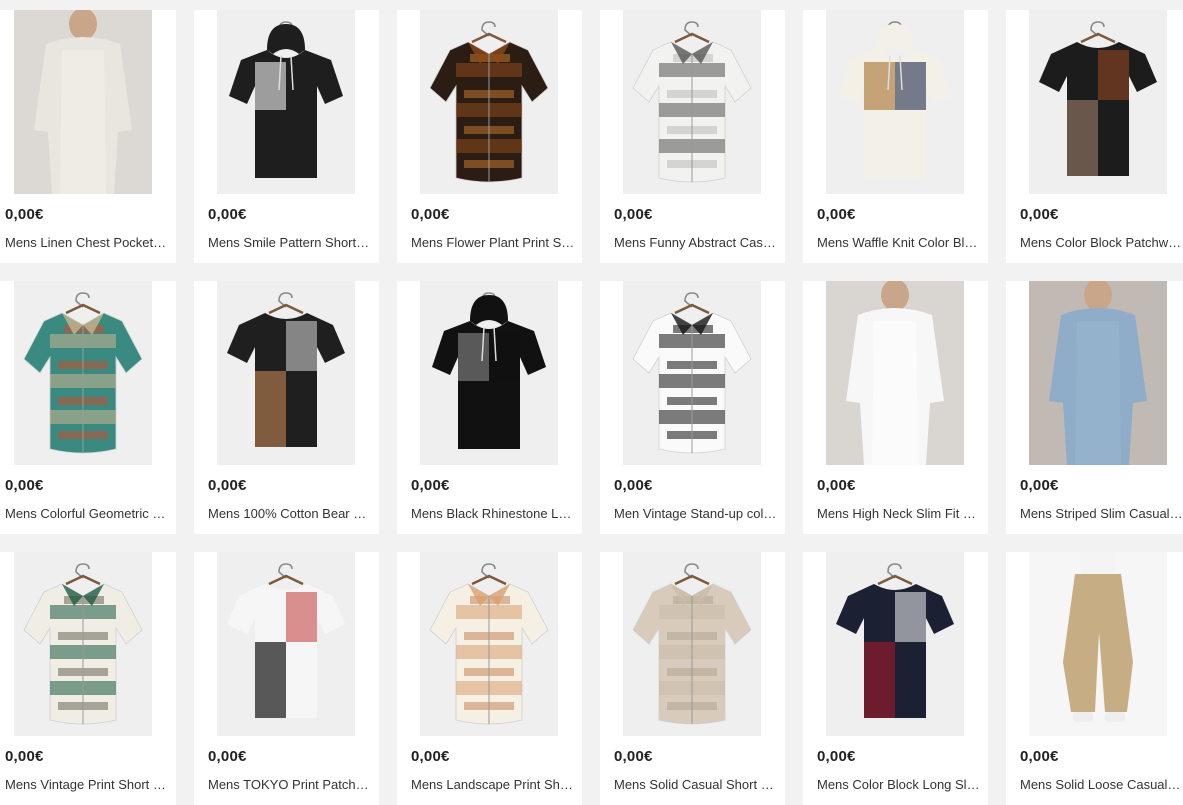  I want to click on product-title: Mens Vintage Print Short Sleeve Shirts, so click(87, 784).